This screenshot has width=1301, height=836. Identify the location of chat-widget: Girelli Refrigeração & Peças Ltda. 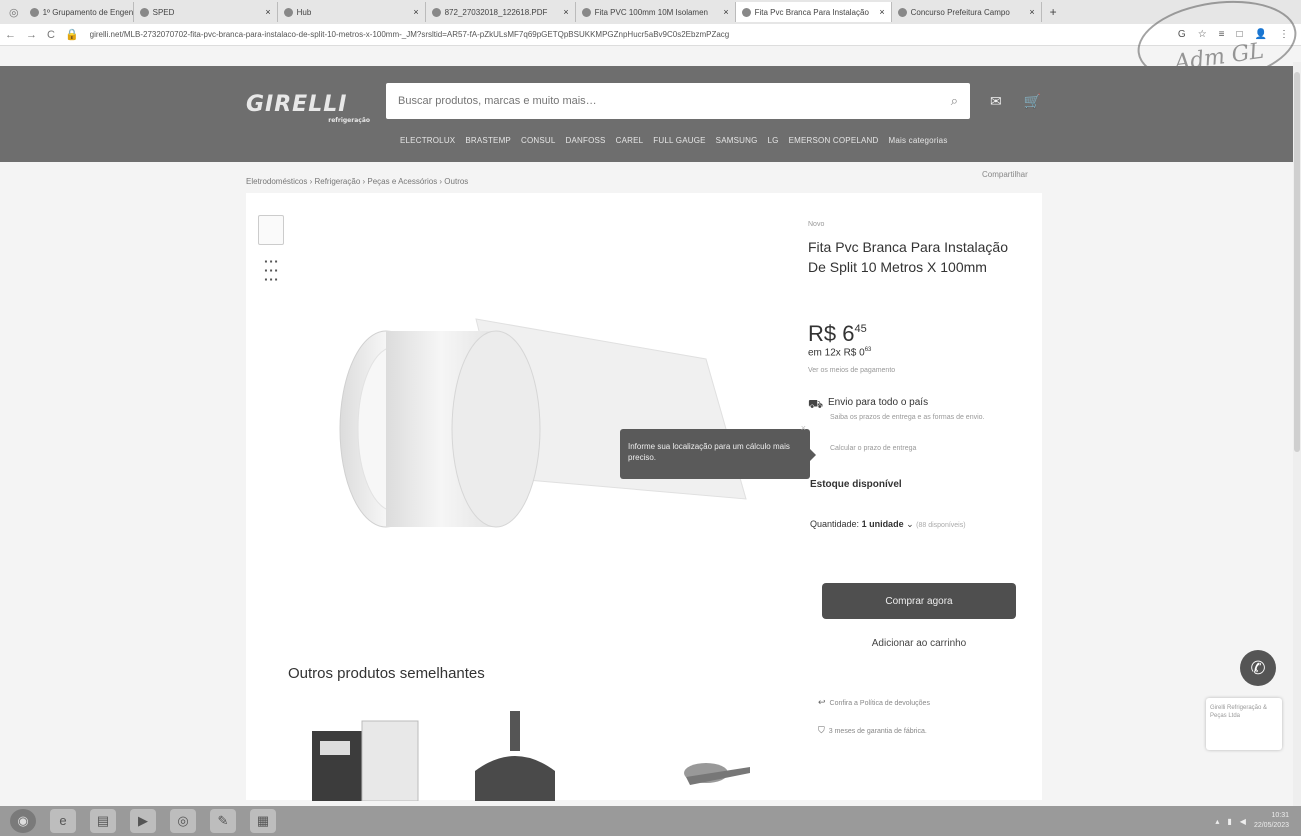
(1244, 724).